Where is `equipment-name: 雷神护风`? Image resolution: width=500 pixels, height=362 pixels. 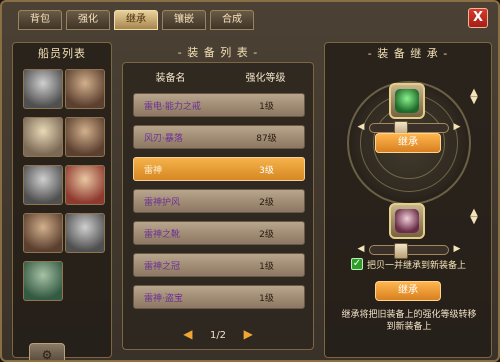
equipment-name: 雷神护风 is located at coordinates (162, 202).